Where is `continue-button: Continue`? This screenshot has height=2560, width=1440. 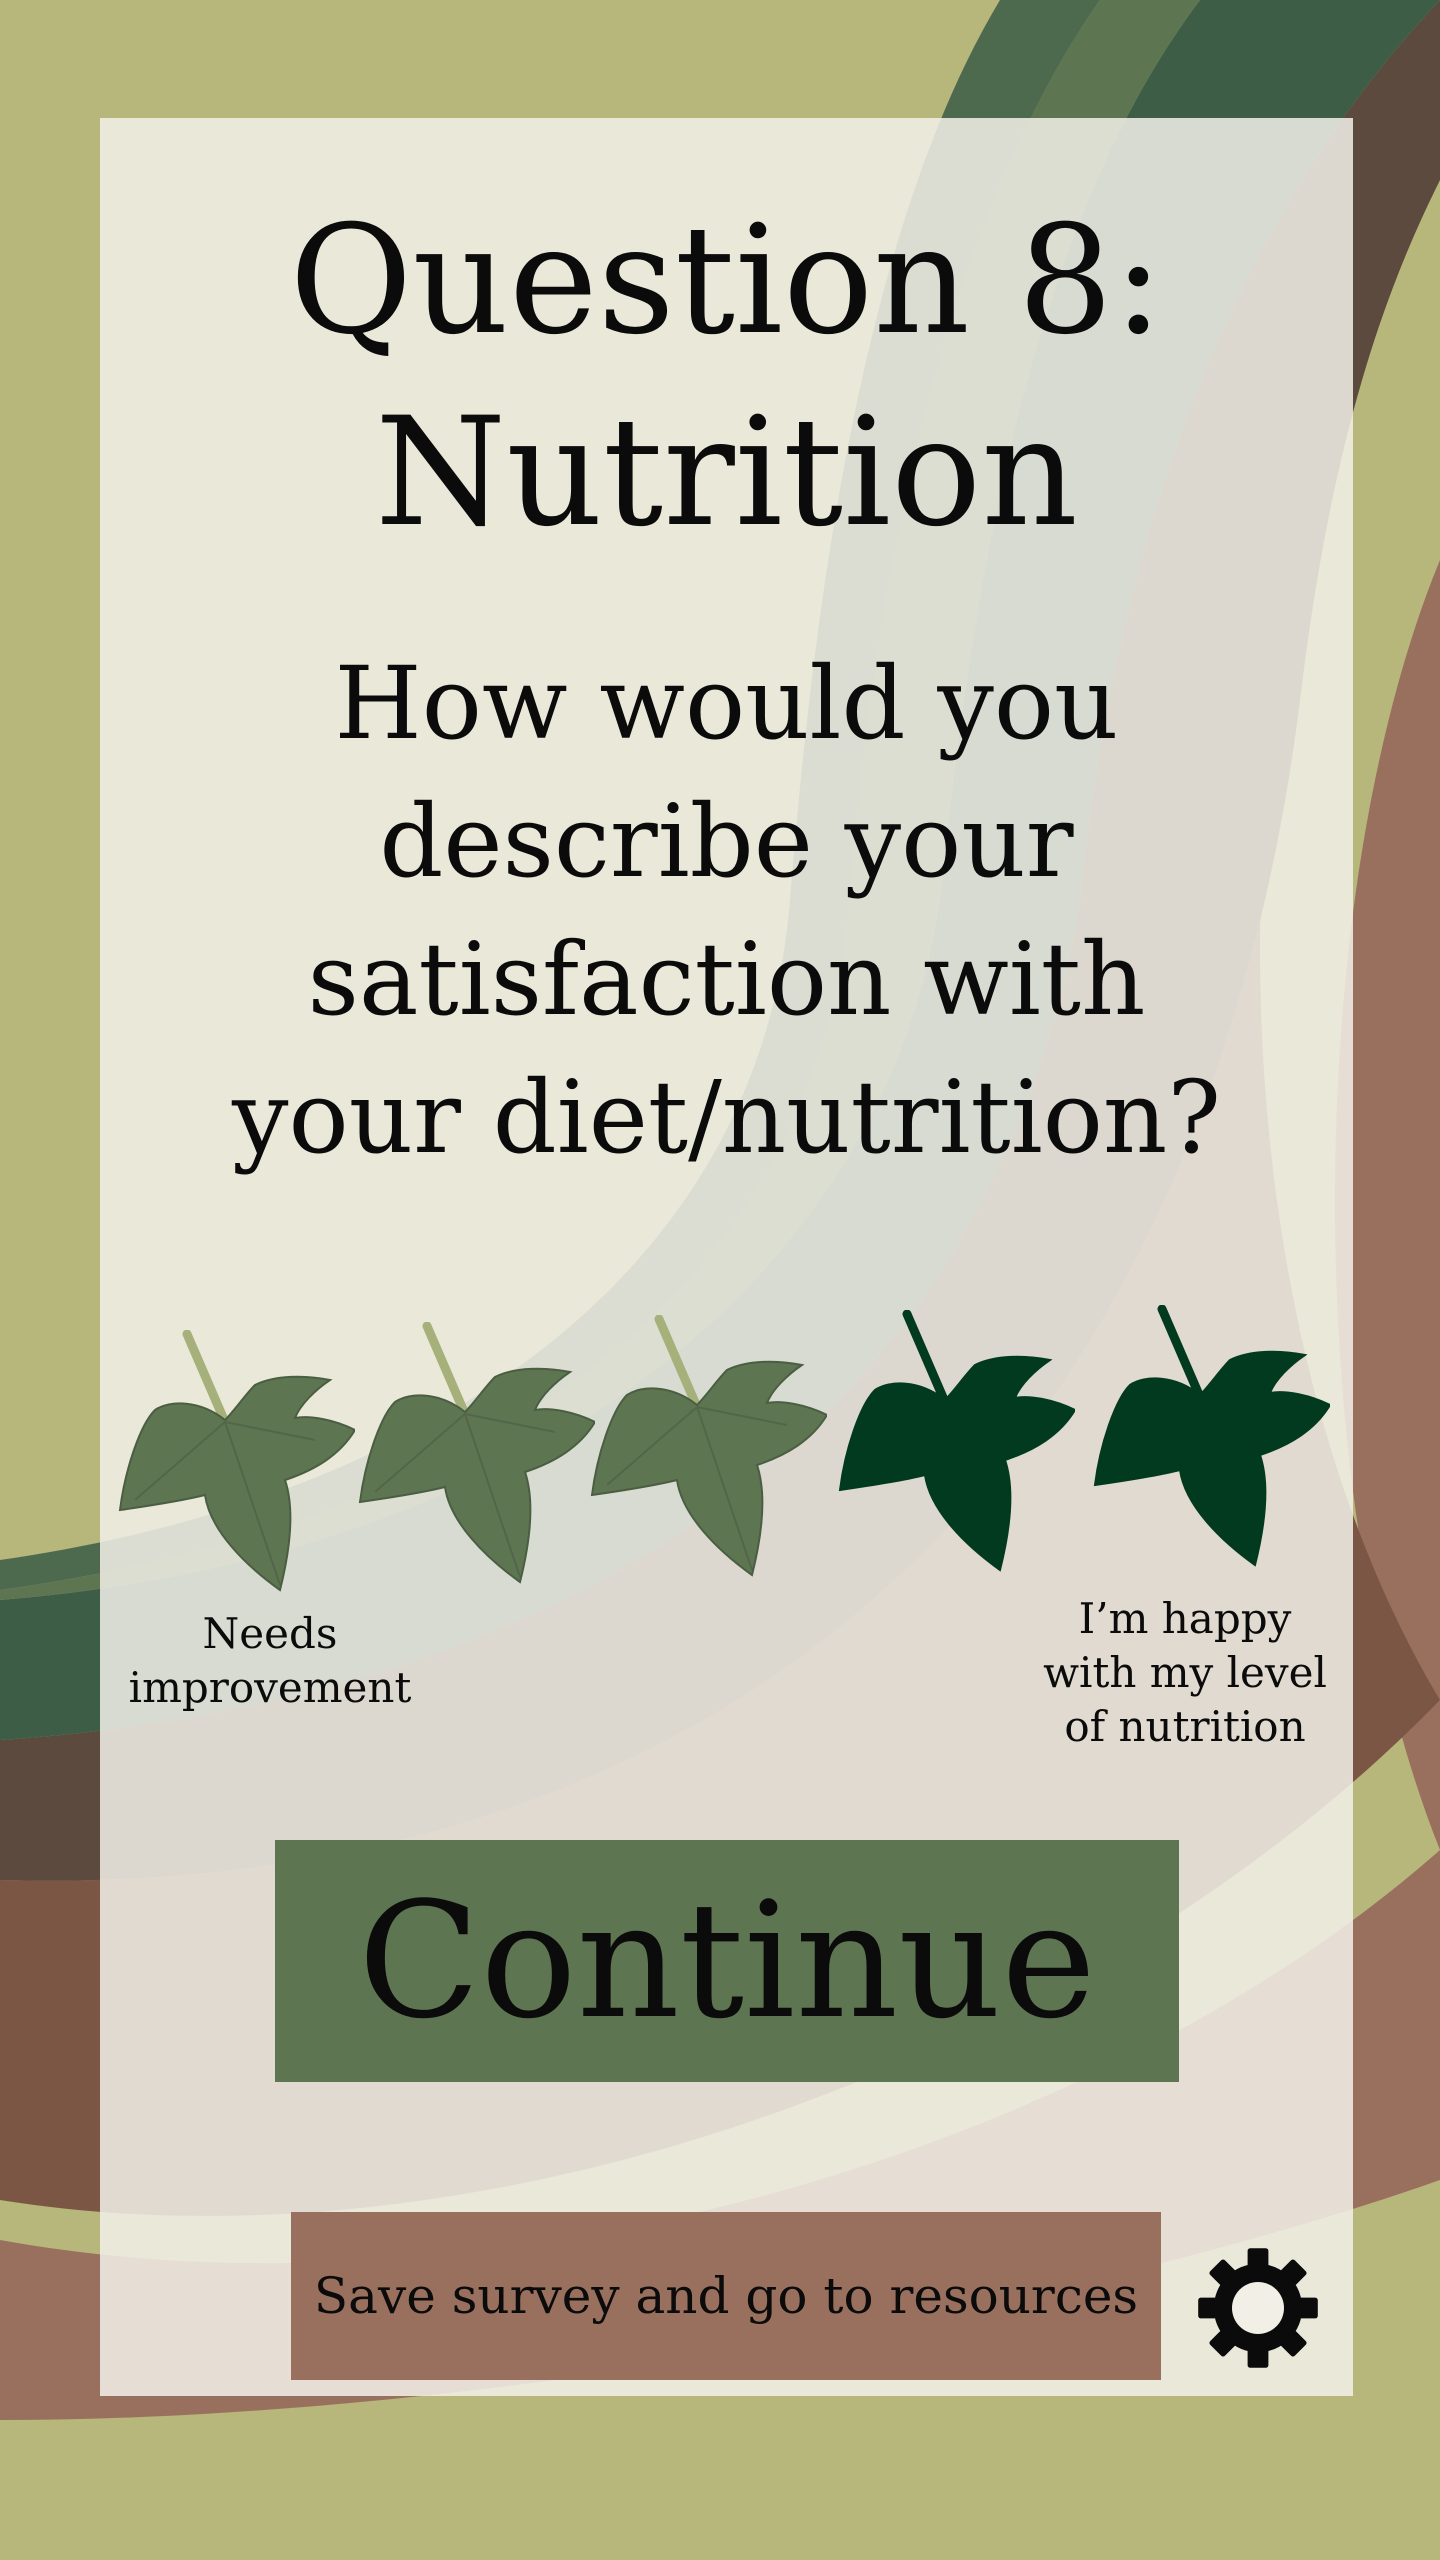 continue-button: Continue is located at coordinates (727, 1961).